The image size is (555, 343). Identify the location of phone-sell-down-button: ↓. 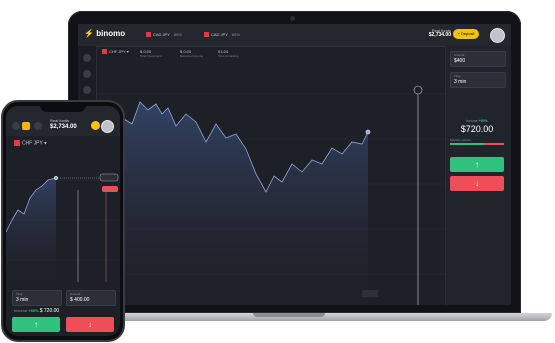
(90, 324).